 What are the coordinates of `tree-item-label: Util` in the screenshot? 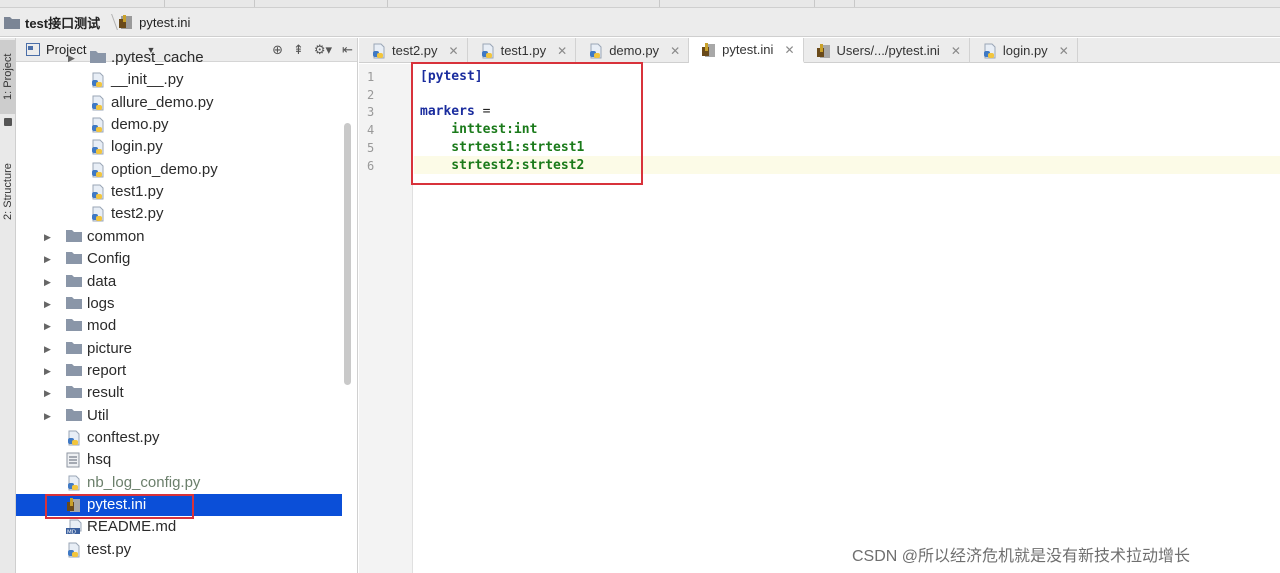 It's located at (98, 415).